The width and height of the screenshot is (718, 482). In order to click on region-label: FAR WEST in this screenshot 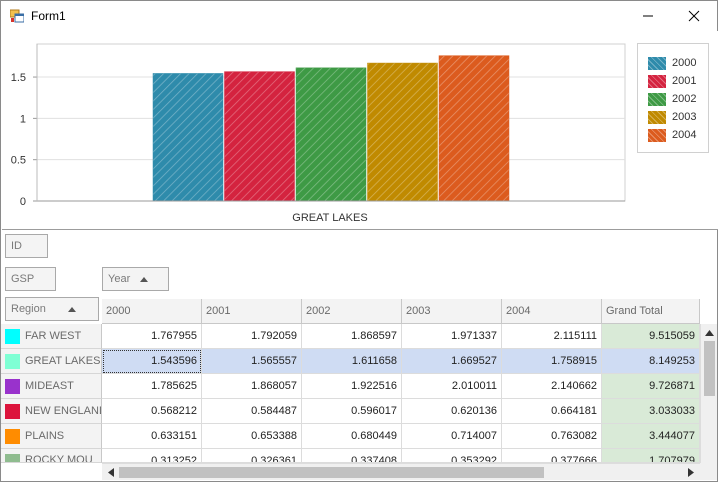, I will do `click(53, 336)`.